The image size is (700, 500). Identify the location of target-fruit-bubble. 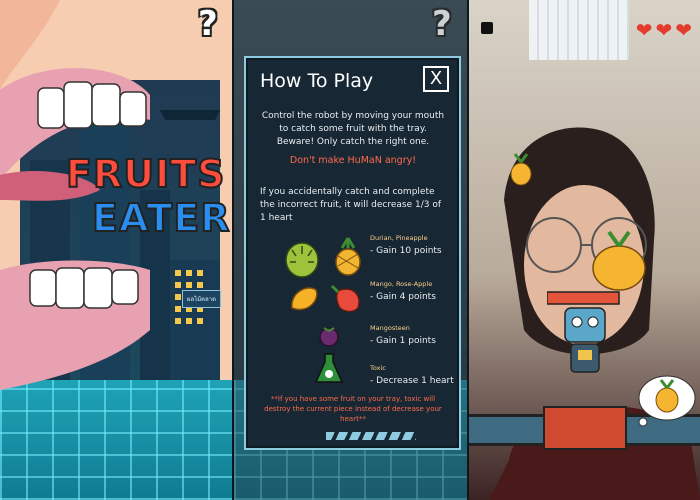
(667, 401).